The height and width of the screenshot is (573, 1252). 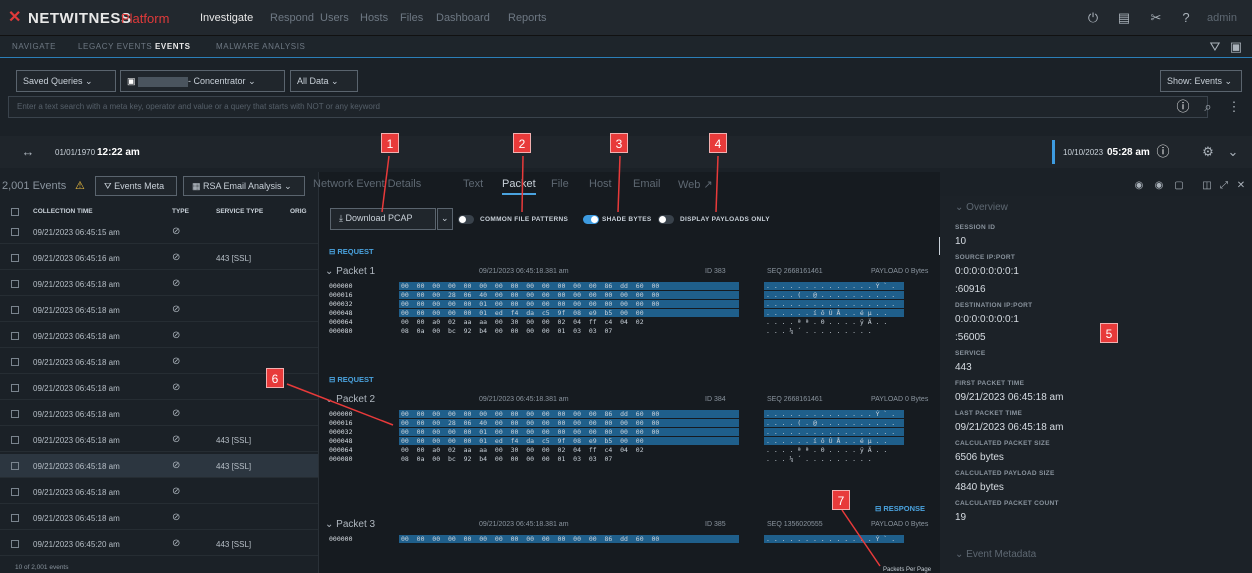 I want to click on callout-2: 2, so click(x=522, y=143).